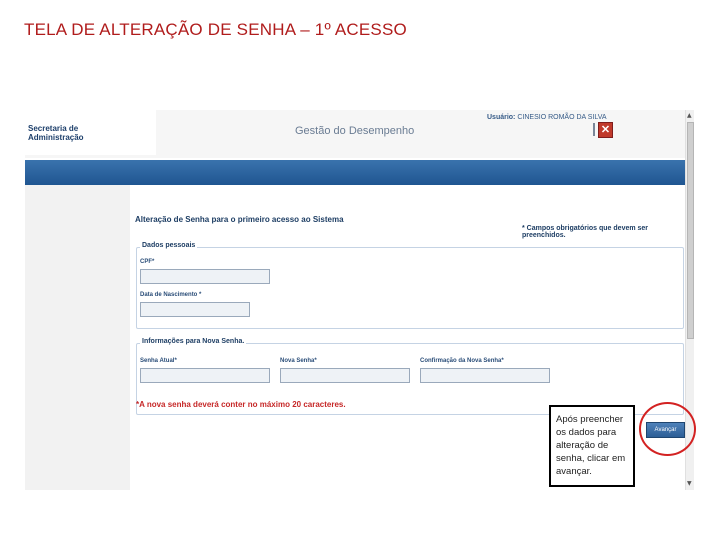 The height and width of the screenshot is (540, 720). Describe the element at coordinates (689, 483) in the screenshot. I see `scroll-down-icon: ▼` at that location.